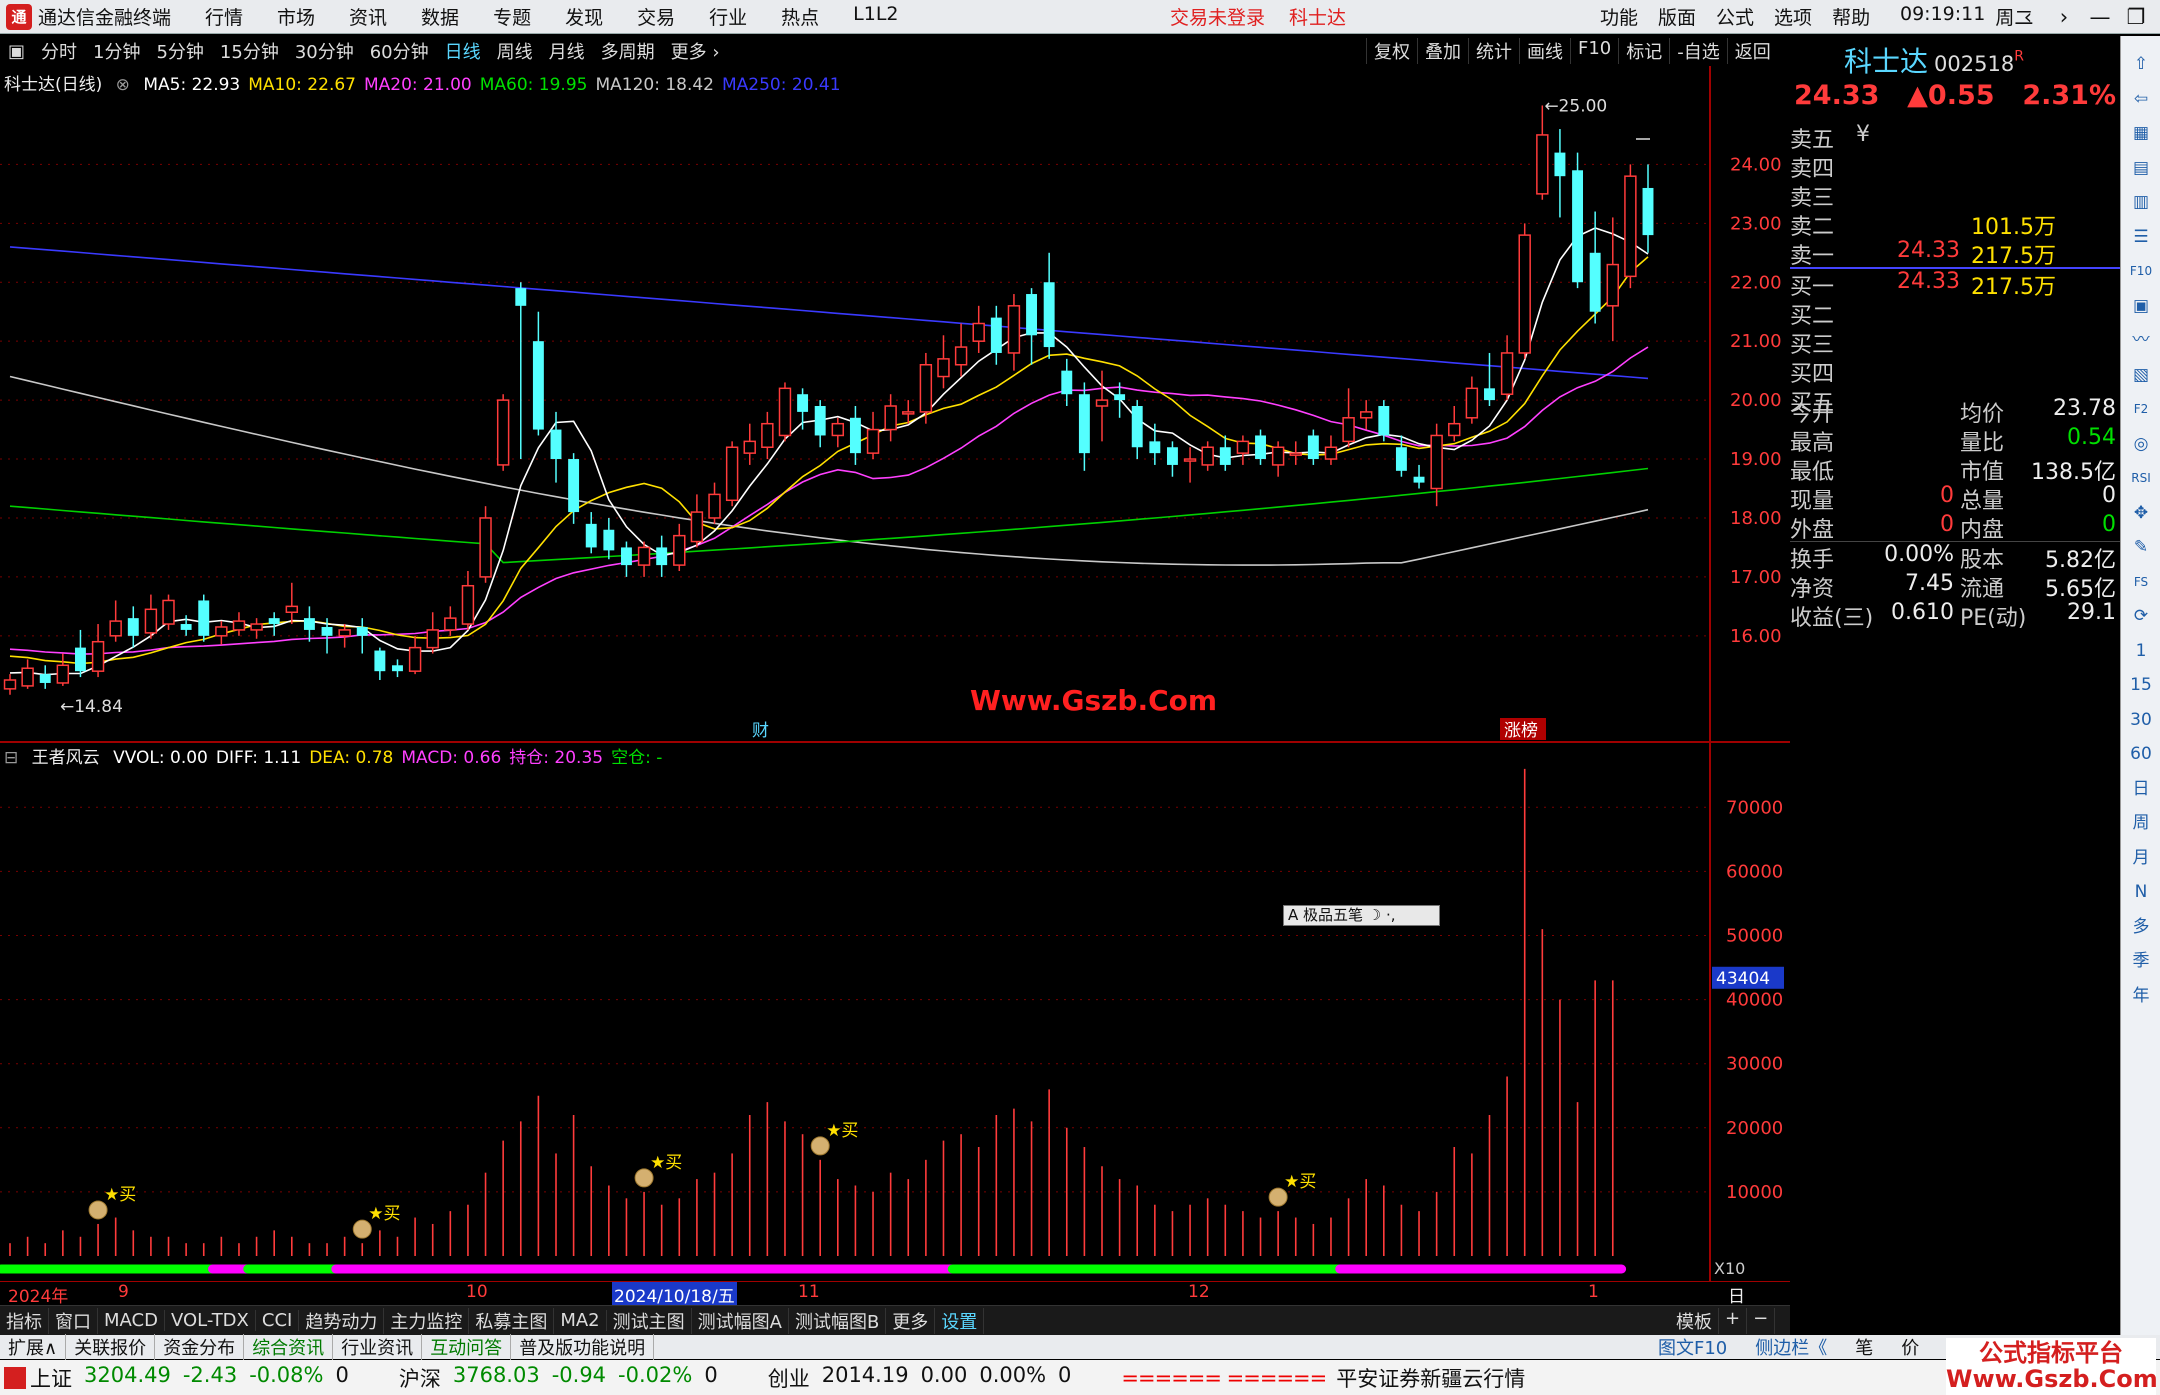  Describe the element at coordinates (2141, 409) in the screenshot. I see `period-10-icon: F2` at that location.